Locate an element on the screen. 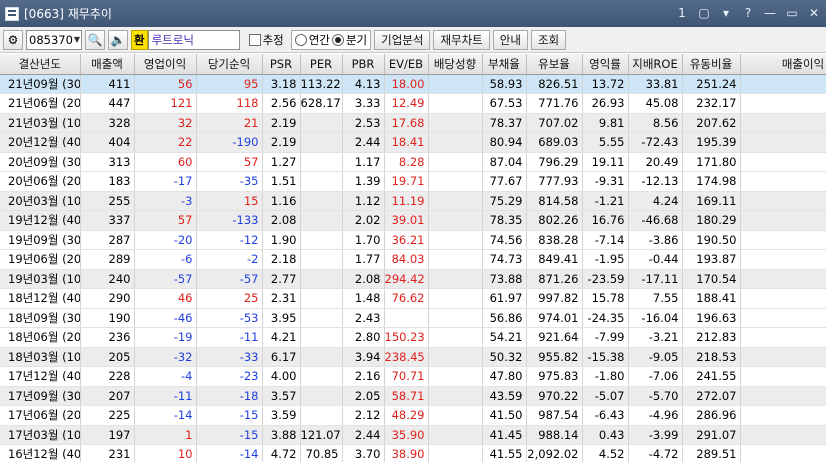 The width and height of the screenshot is (826, 462). period-radio-group: 연간 분기 is located at coordinates (331, 39).